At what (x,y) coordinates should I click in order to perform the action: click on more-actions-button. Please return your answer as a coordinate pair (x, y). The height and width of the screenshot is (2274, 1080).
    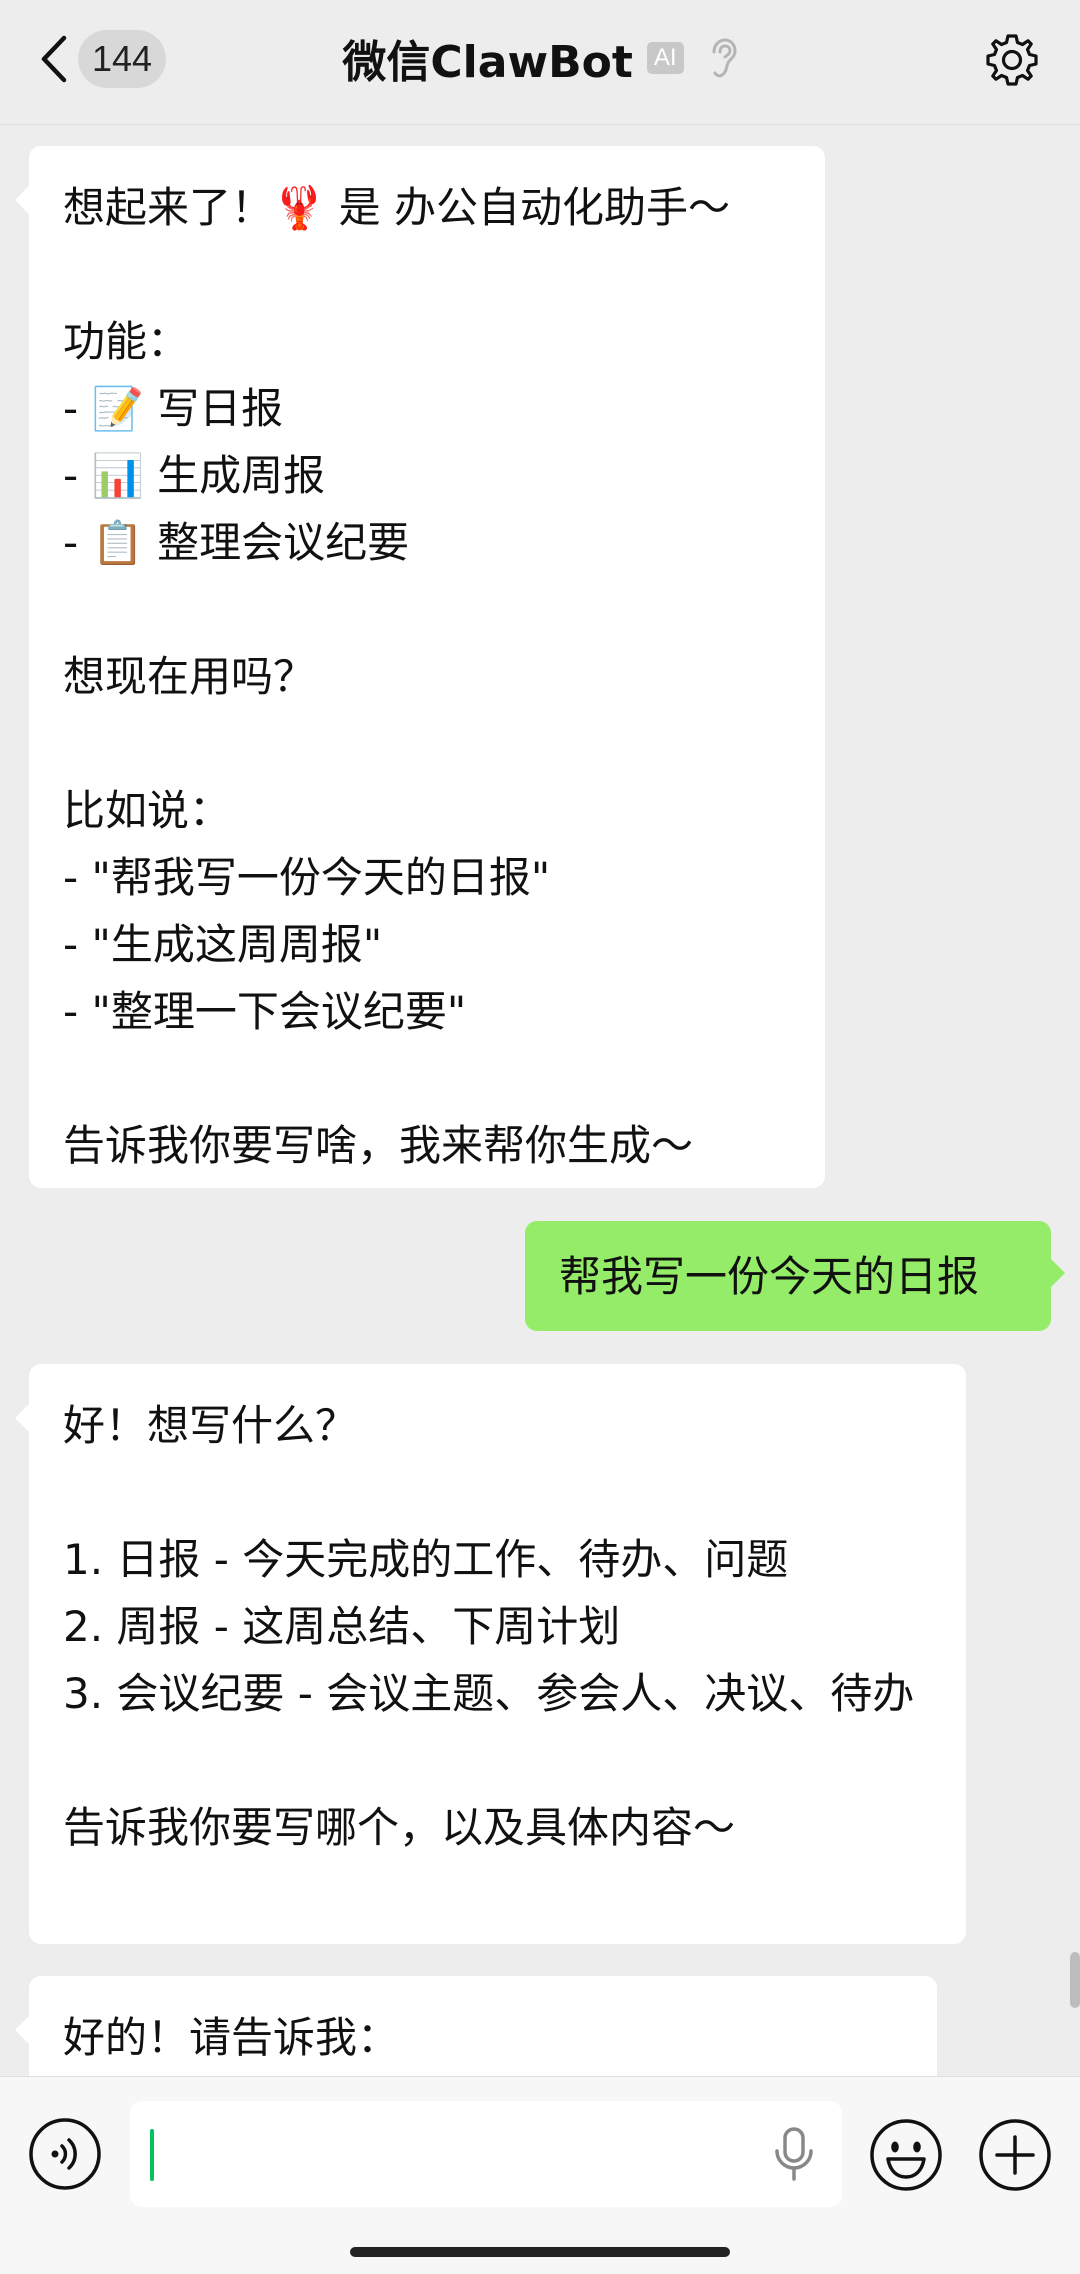
    Looking at the image, I should click on (1015, 2155).